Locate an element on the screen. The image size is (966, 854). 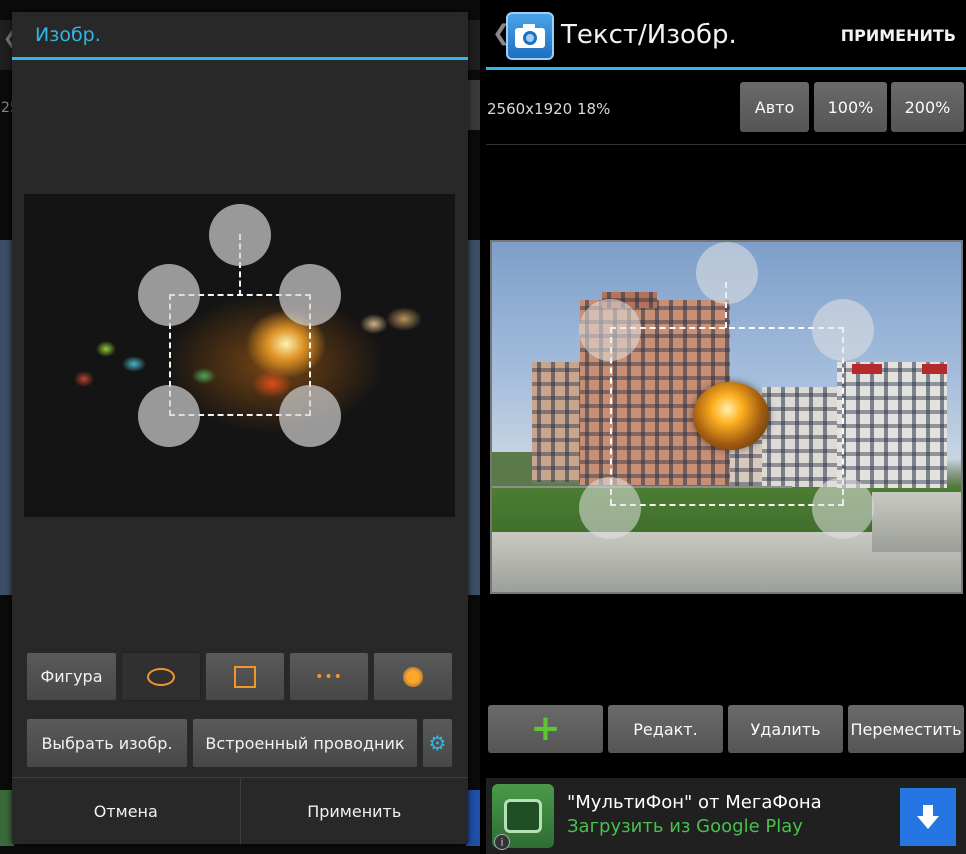
action-bar: ❮ Текст/Изобр. ПРИМЕНИТЬ is located at coordinates (726, 35).